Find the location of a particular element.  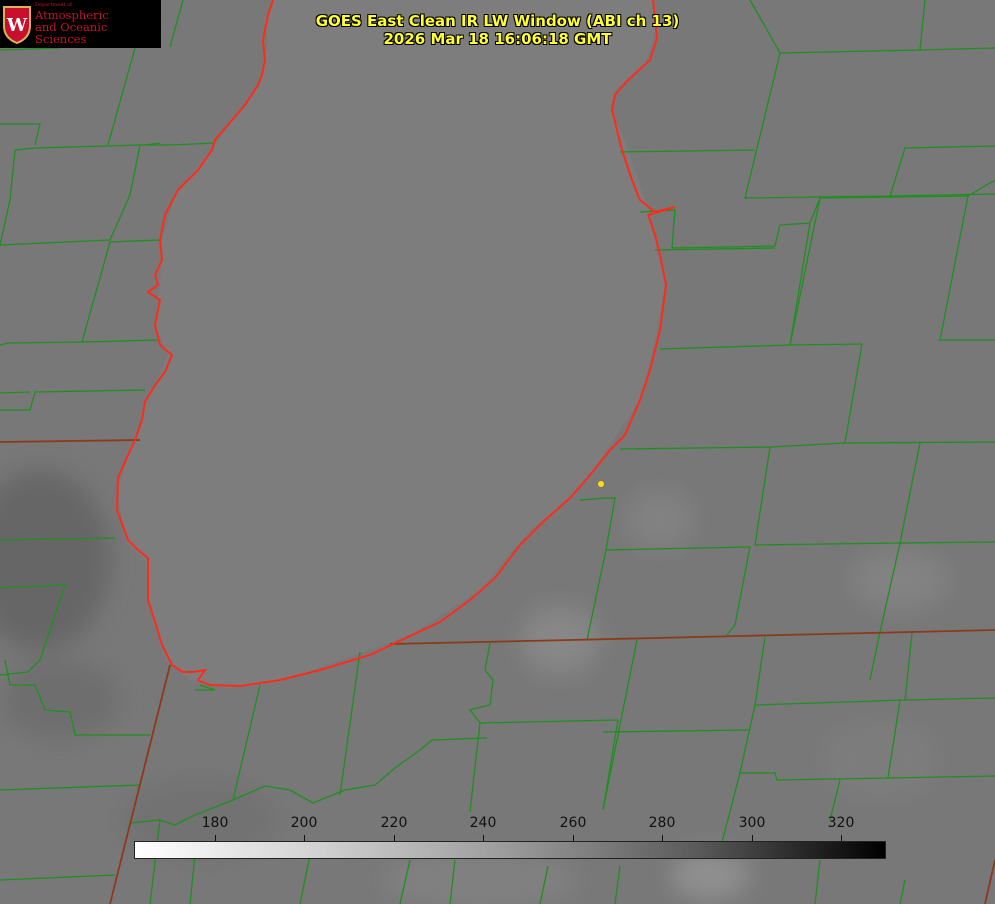

colorbar-tick-label: 180 is located at coordinates (215, 823).